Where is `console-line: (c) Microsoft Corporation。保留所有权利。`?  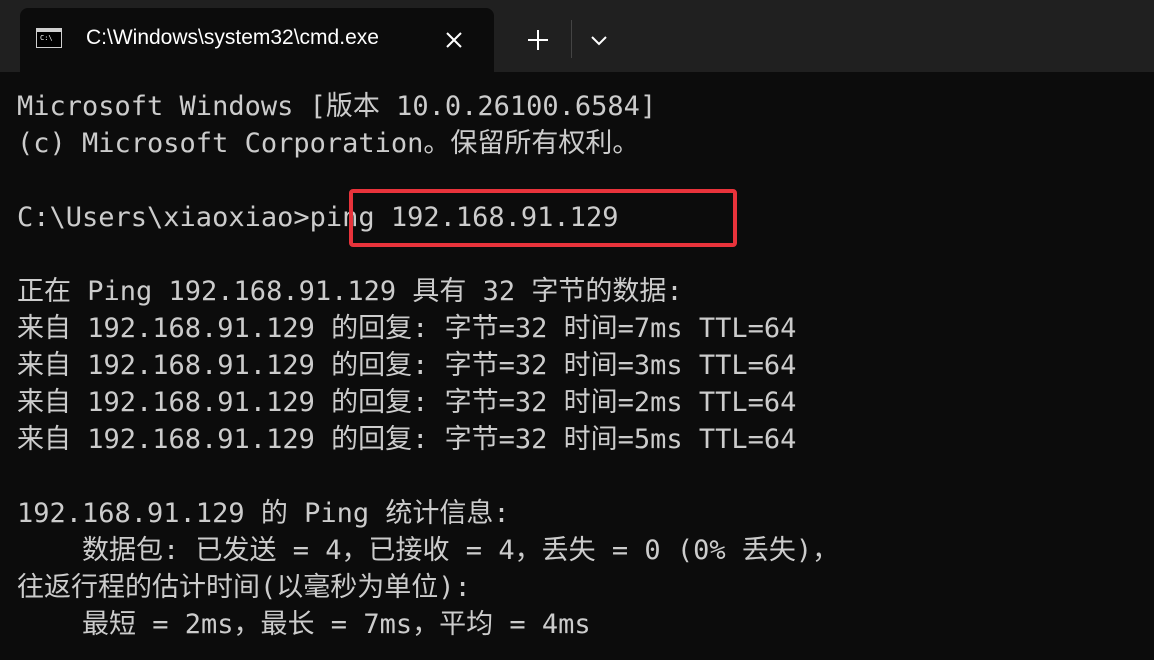
console-line: (c) Microsoft Corporation。保留所有权利。 is located at coordinates (328, 143).